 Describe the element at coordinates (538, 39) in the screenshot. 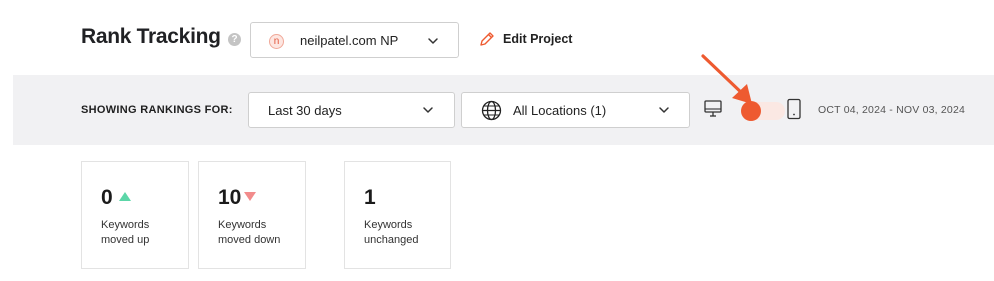

I see `edit-project-label: Edit Project` at that location.